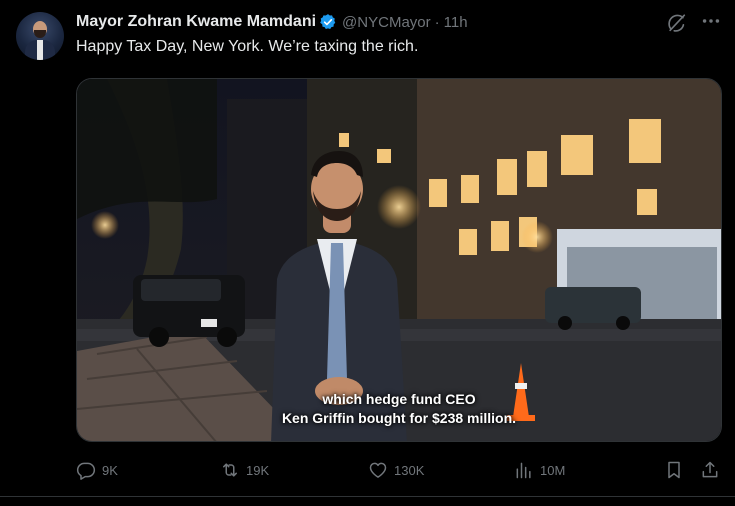 Image resolution: width=735 pixels, height=506 pixels. What do you see at coordinates (456, 22) in the screenshot?
I see `timestamp: 11h` at bounding box center [456, 22].